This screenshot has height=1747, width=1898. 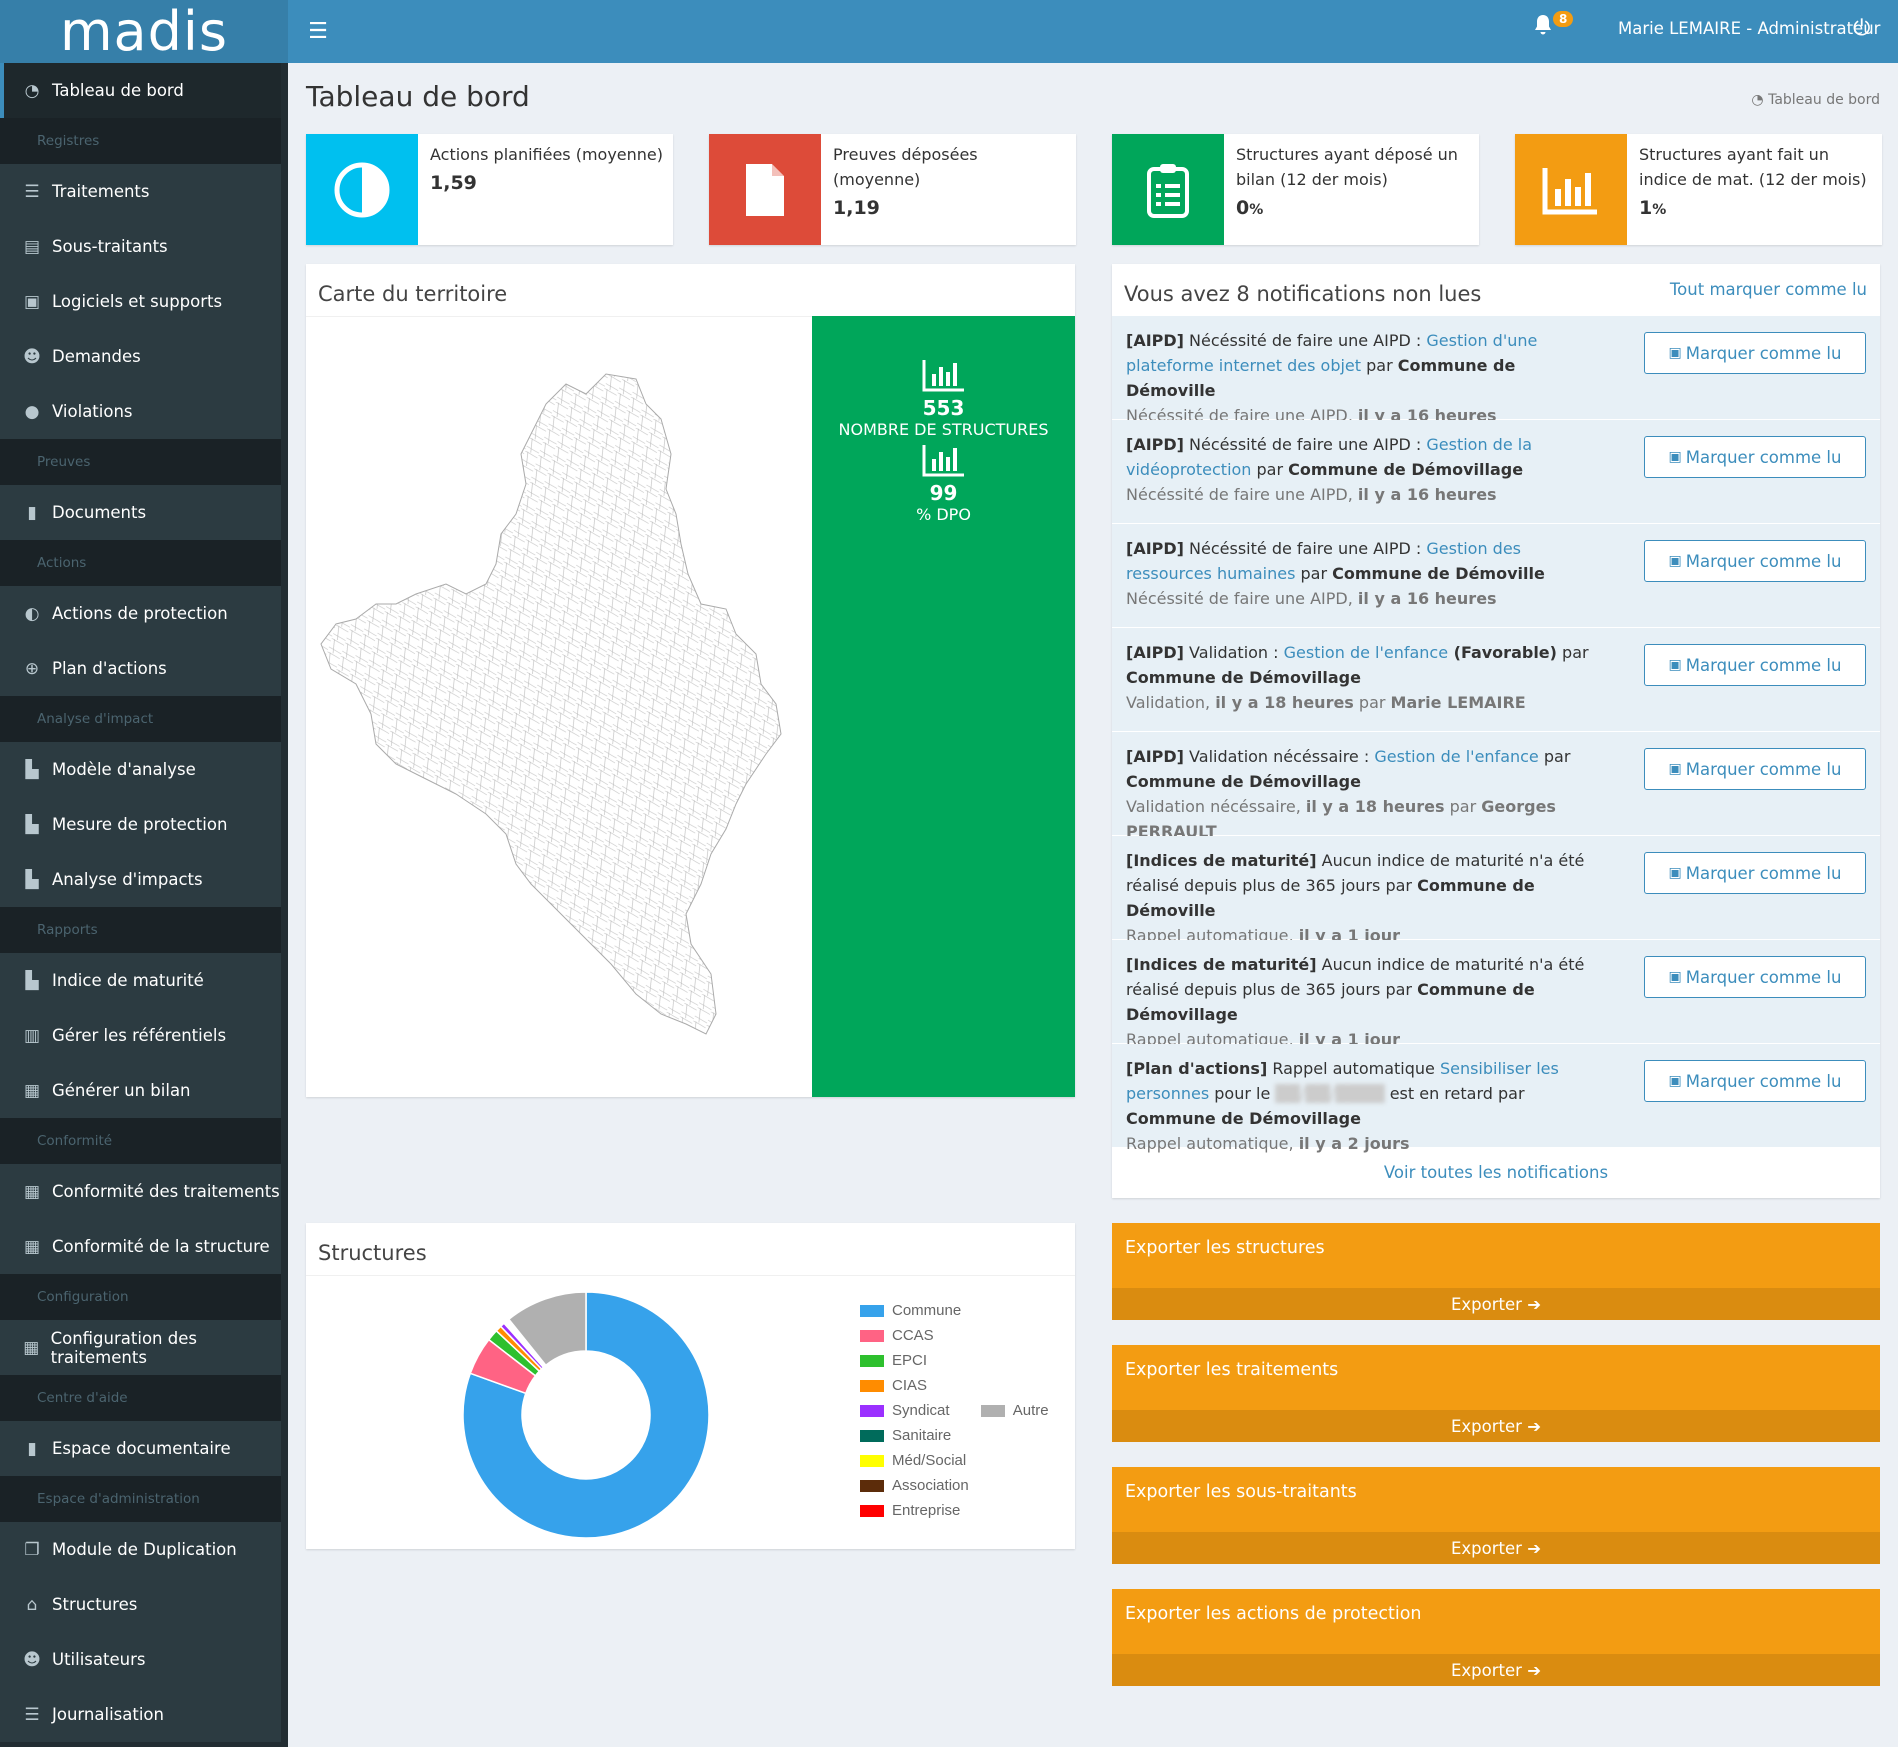 What do you see at coordinates (144, 1549) in the screenshot?
I see `sidebar-item-label: Module de Duplication` at bounding box center [144, 1549].